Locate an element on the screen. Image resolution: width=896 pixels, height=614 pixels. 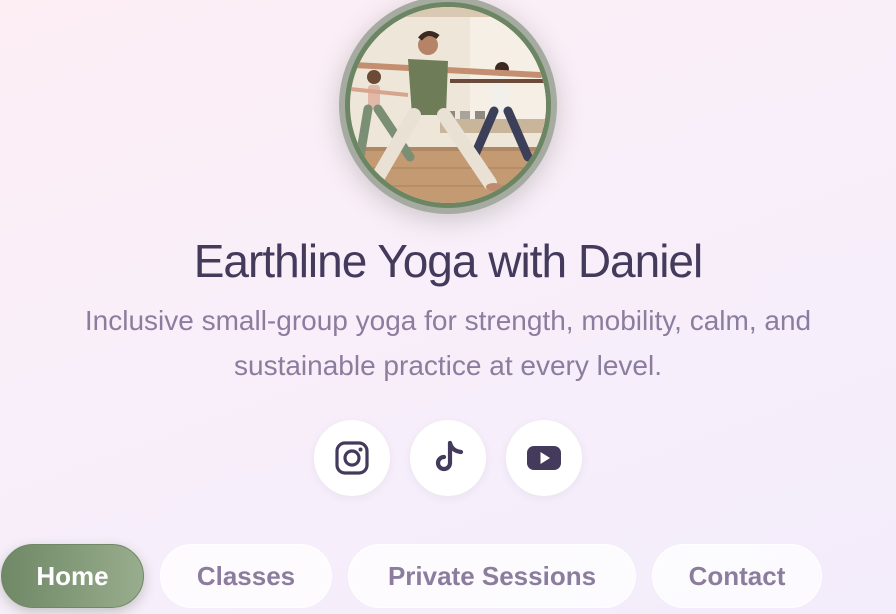
nav-private-sessions: Private Sessions is located at coordinates (492, 576).